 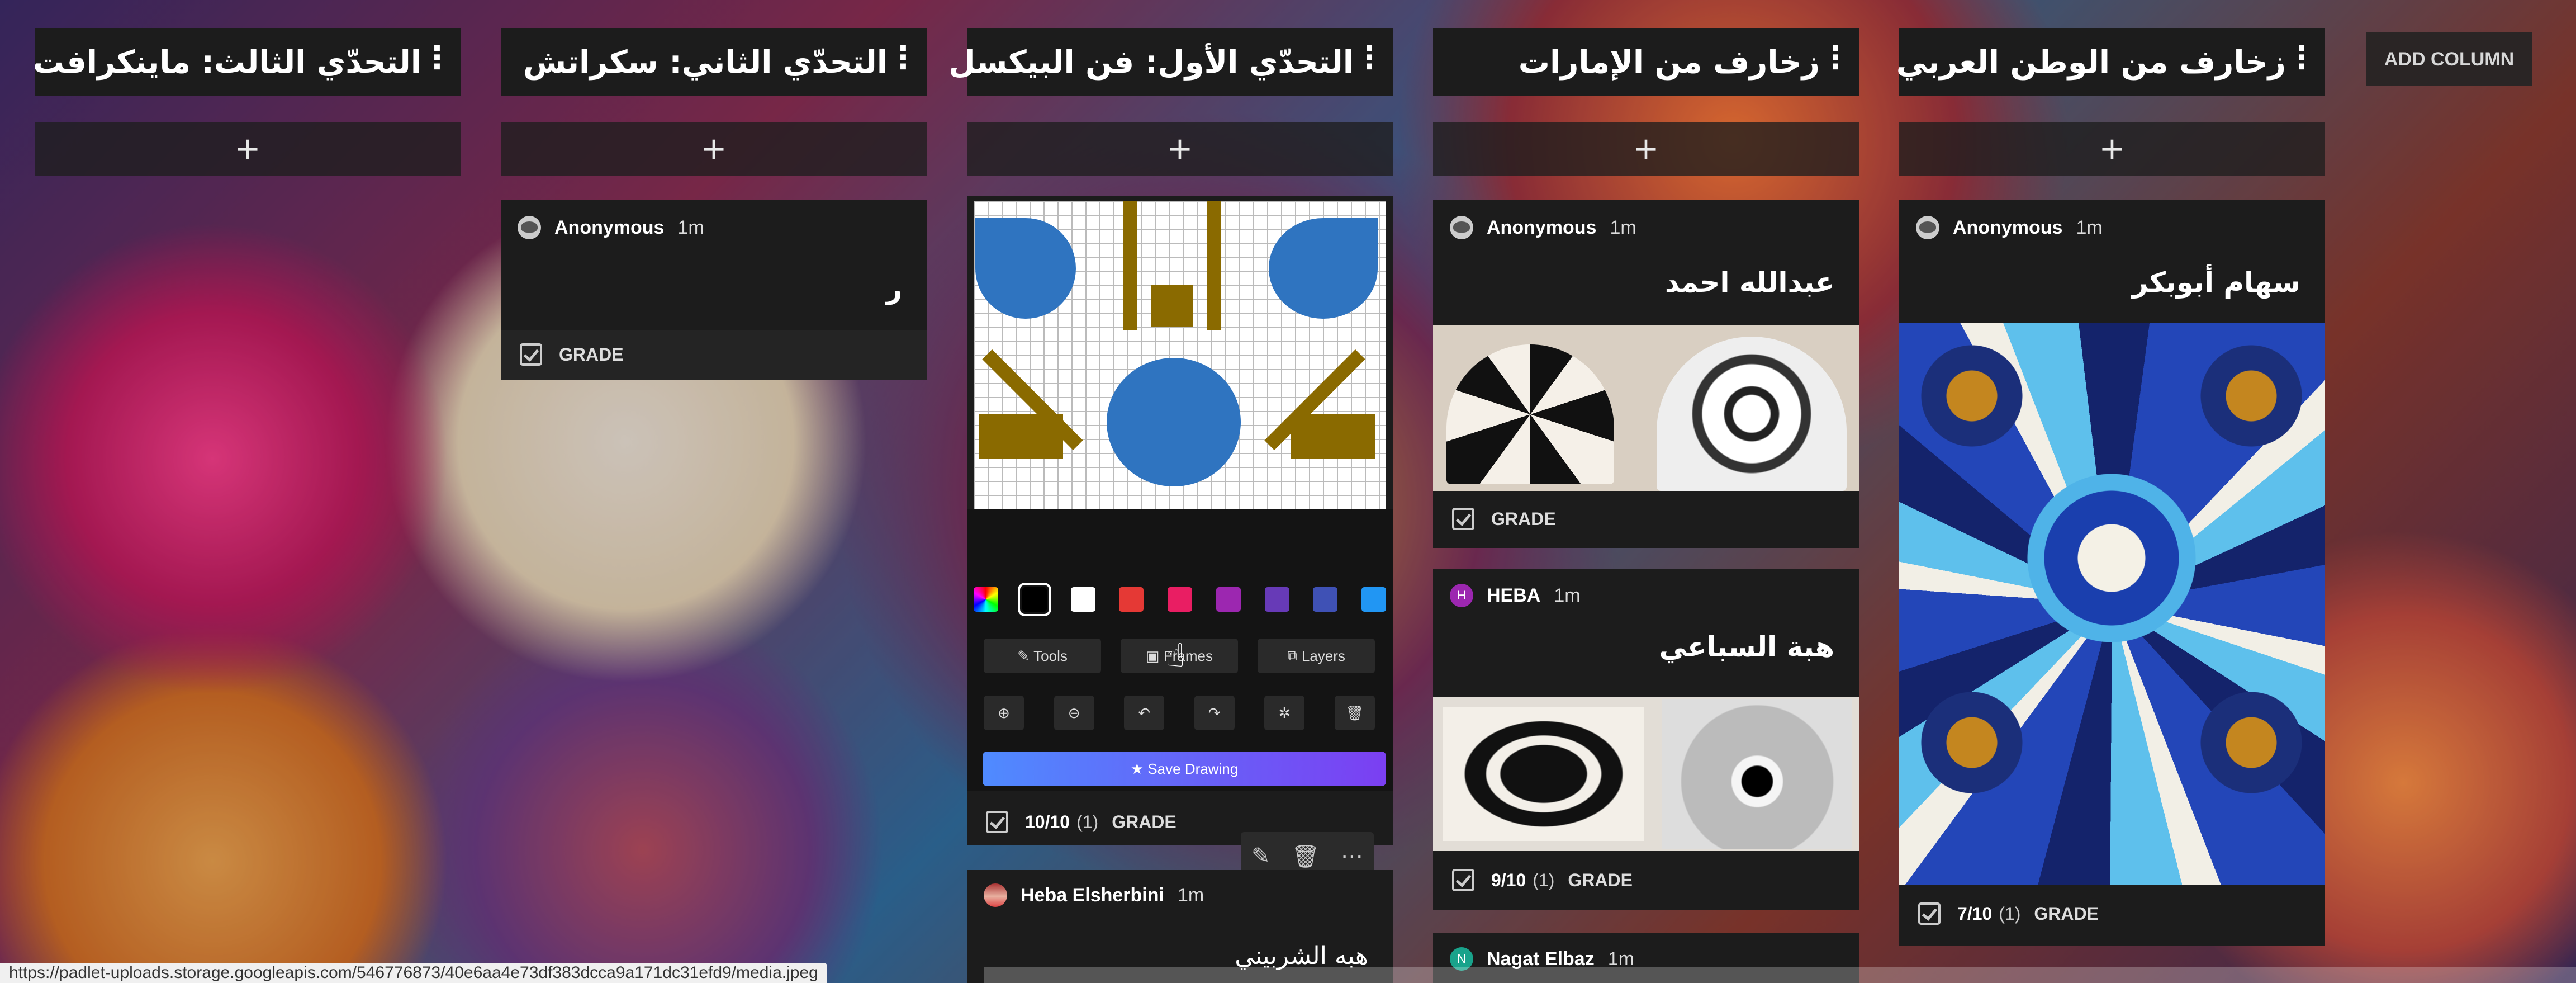 What do you see at coordinates (1757, 774) in the screenshot?
I see `carved-panel` at bounding box center [1757, 774].